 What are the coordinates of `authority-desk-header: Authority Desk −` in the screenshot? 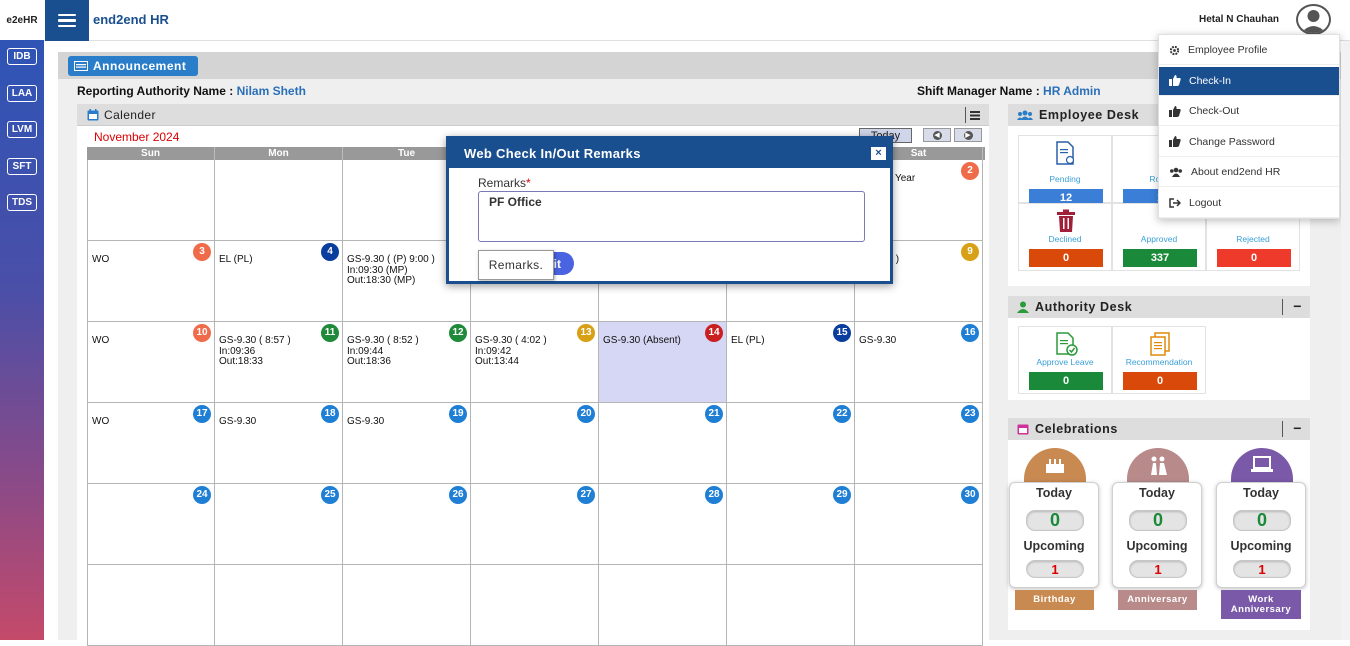 It's located at (1159, 307).